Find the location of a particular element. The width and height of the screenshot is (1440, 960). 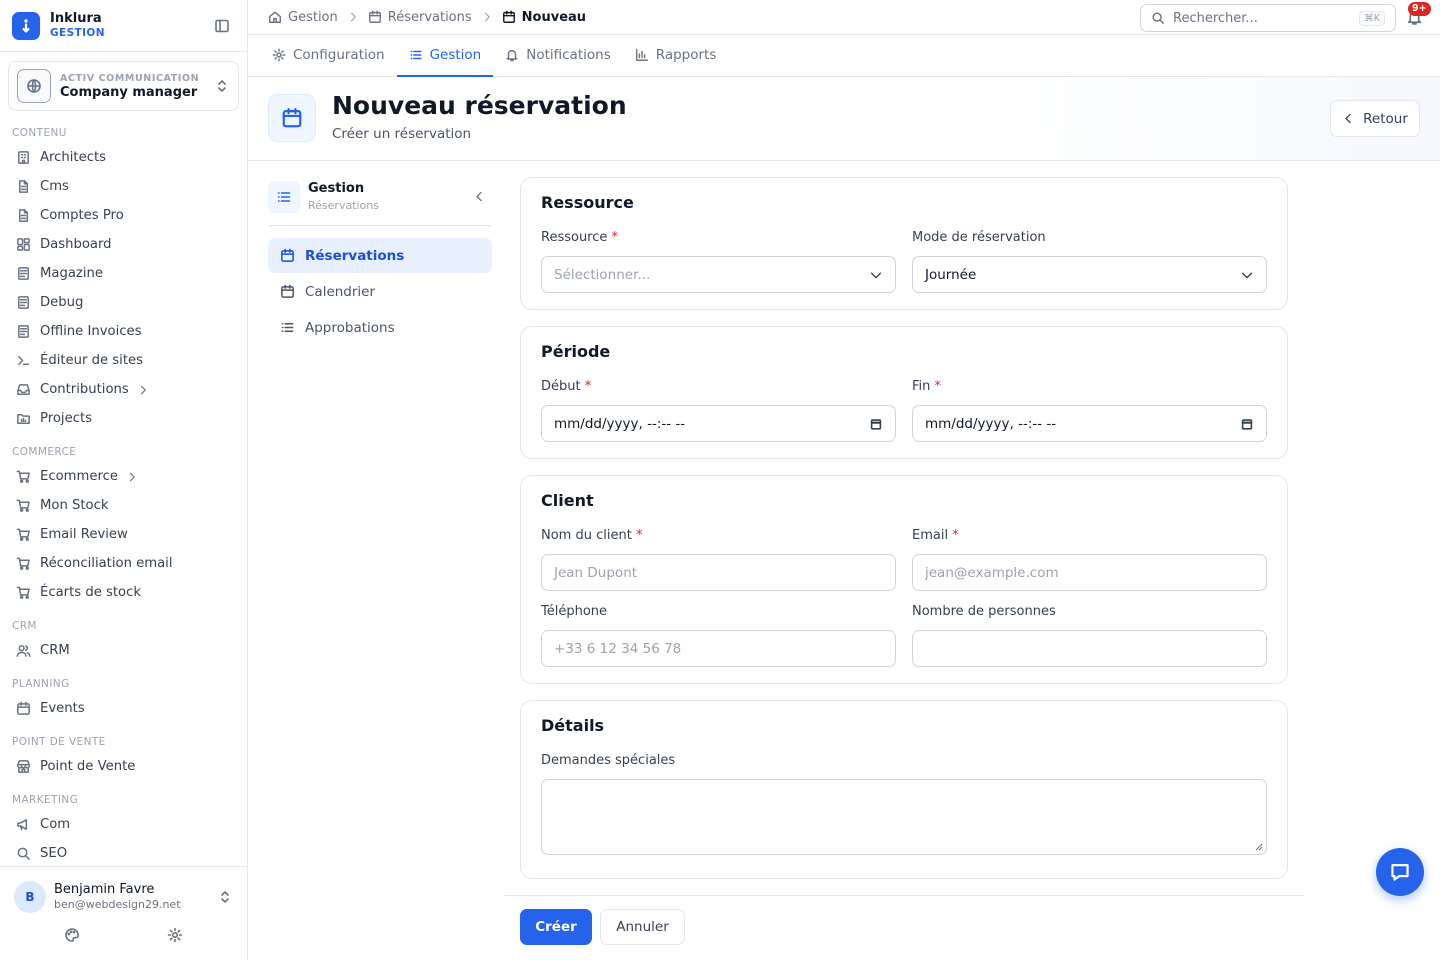

user-switcher: B Benjamin Favre ben@webdesign29.net is located at coordinates (123, 890).